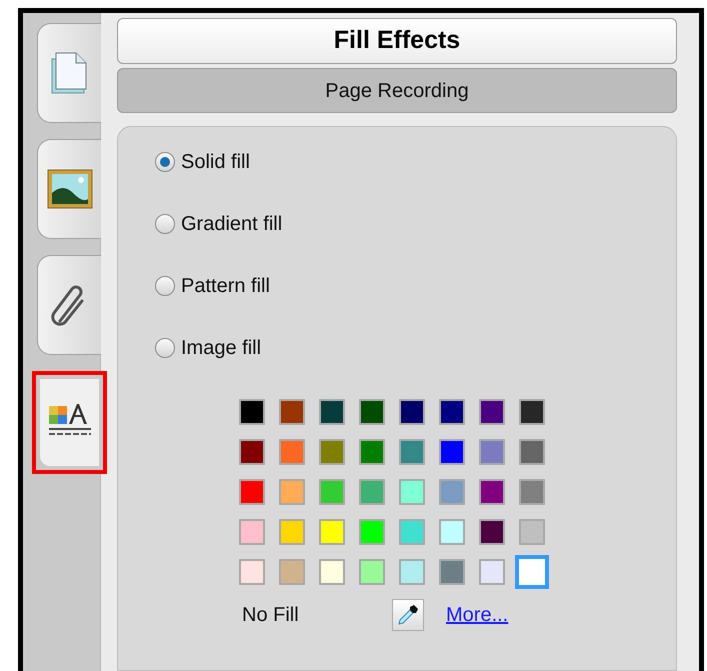  Describe the element at coordinates (397, 90) in the screenshot. I see `page-recording-button: Page Recording` at that location.